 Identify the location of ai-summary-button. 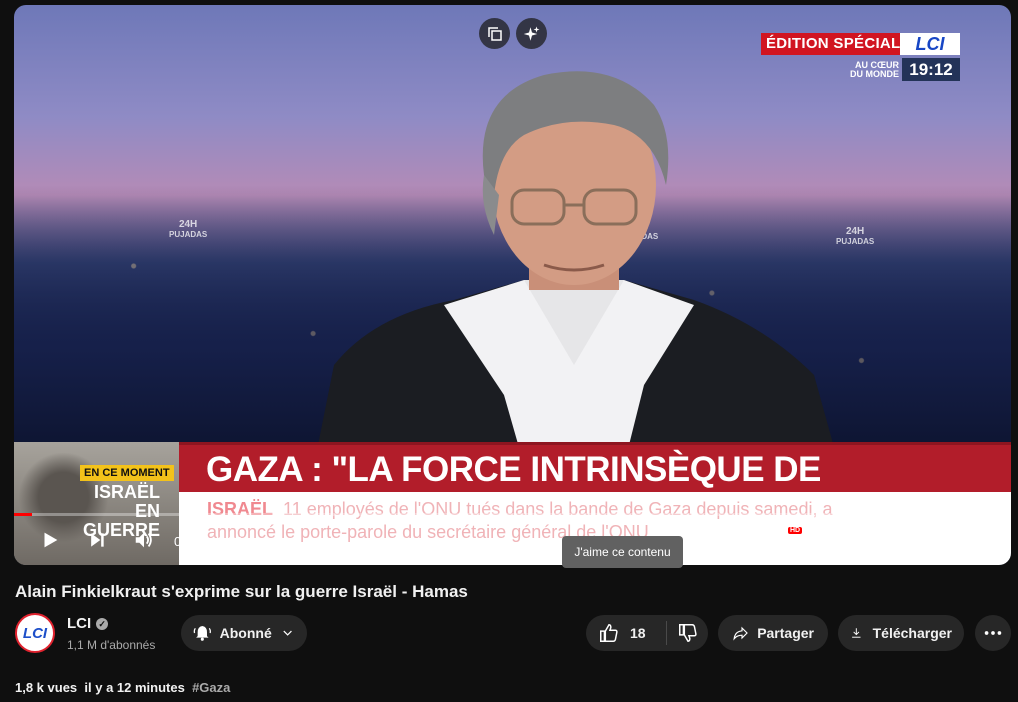
(531, 33).